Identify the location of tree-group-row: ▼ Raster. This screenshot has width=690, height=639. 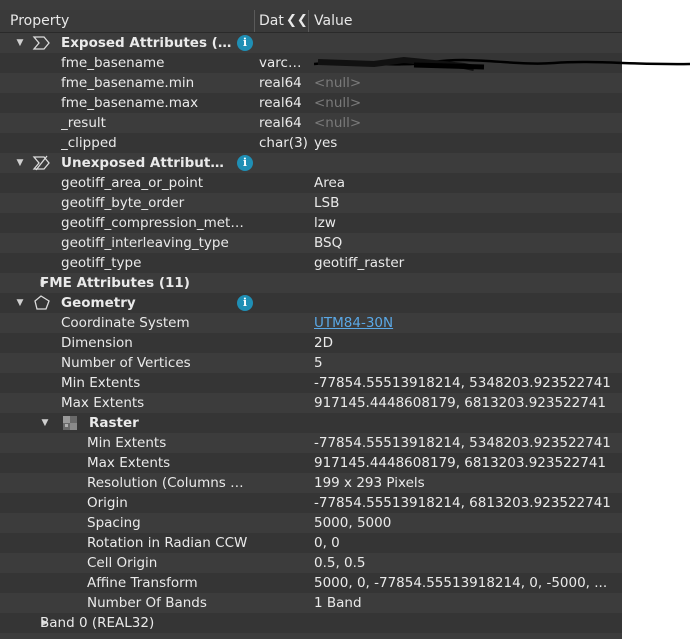
(311, 423).